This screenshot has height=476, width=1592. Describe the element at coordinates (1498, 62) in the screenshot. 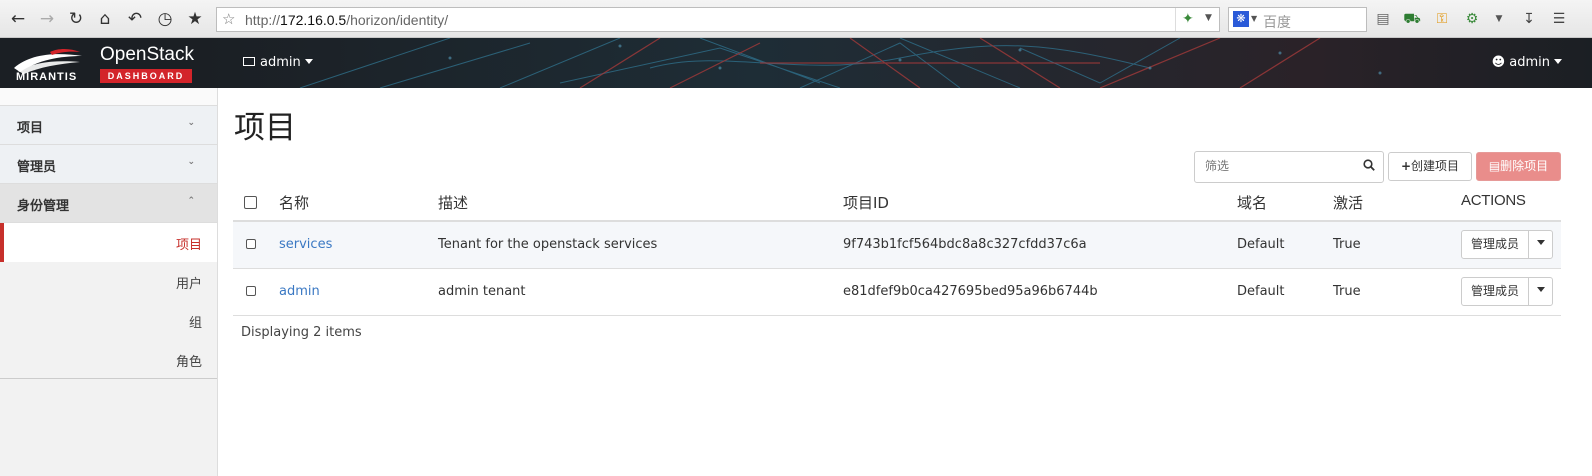

I see `user-icon: ☻` at that location.